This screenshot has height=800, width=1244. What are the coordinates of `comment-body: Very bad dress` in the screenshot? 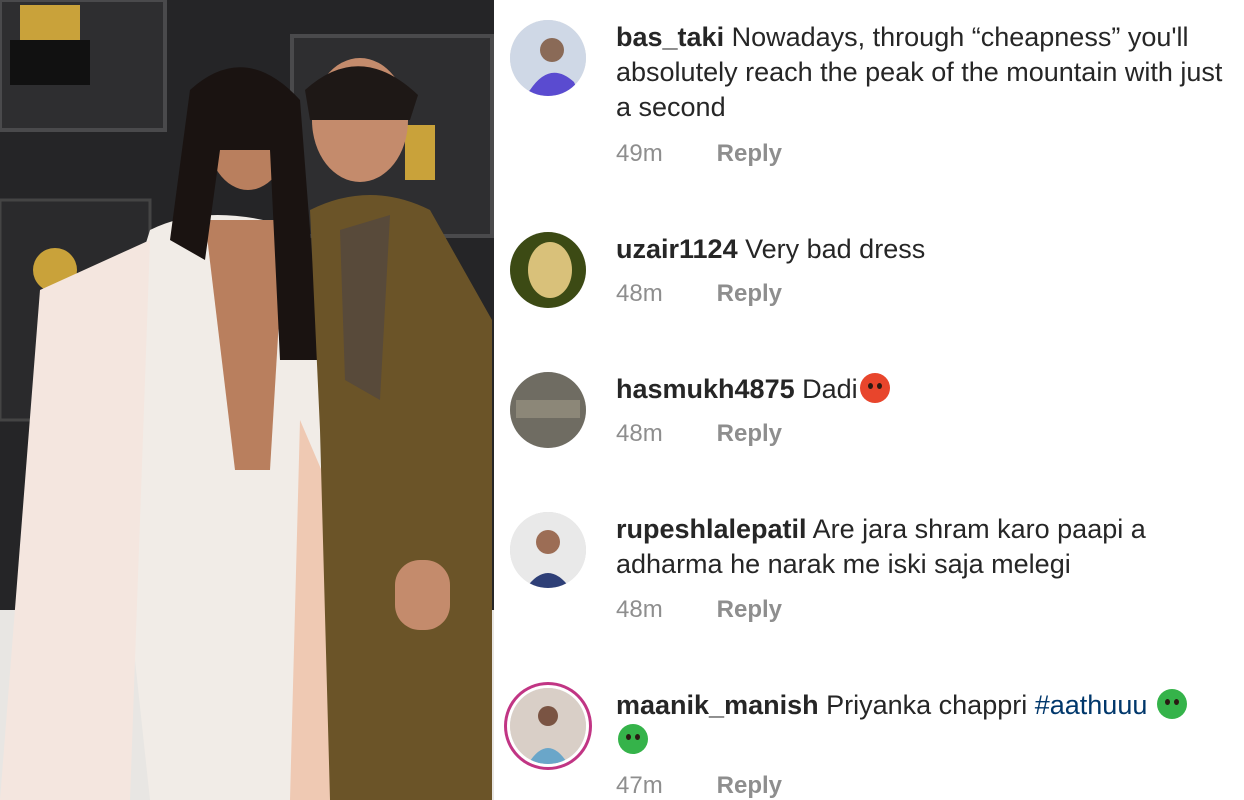 It's located at (835, 249).